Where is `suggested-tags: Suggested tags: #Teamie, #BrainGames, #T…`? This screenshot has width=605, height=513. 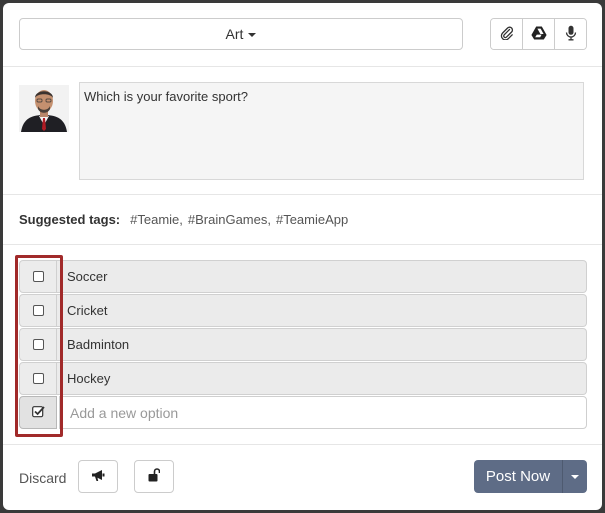
suggested-tags: Suggested tags: #Teamie, #BrainGames, #T… is located at coordinates (302, 220).